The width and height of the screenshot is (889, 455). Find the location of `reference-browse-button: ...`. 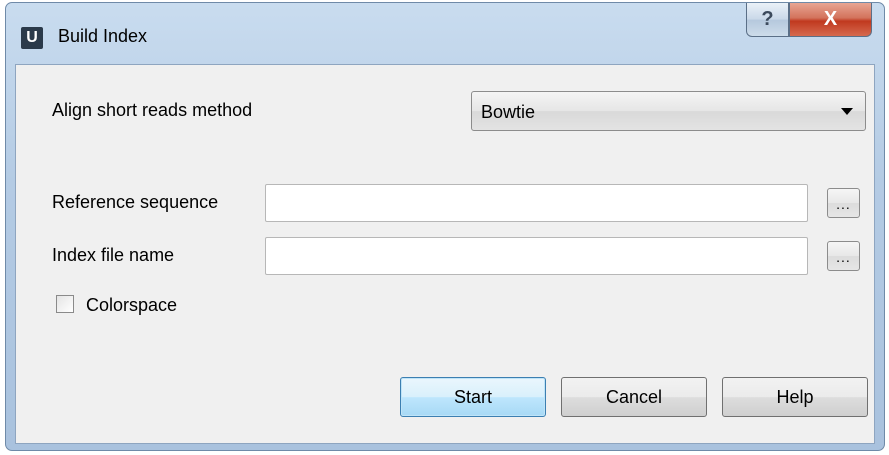

reference-browse-button: ... is located at coordinates (843, 203).